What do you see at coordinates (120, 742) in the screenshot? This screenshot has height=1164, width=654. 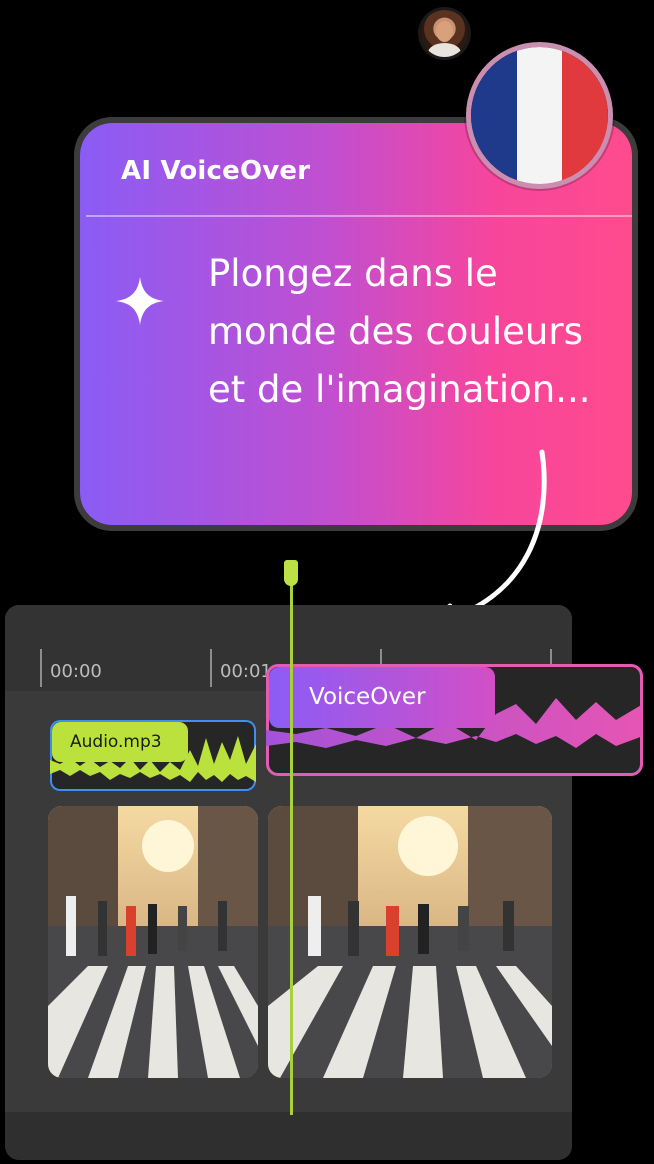 I see `audio-clip-label: Audio.mp3` at bounding box center [120, 742].